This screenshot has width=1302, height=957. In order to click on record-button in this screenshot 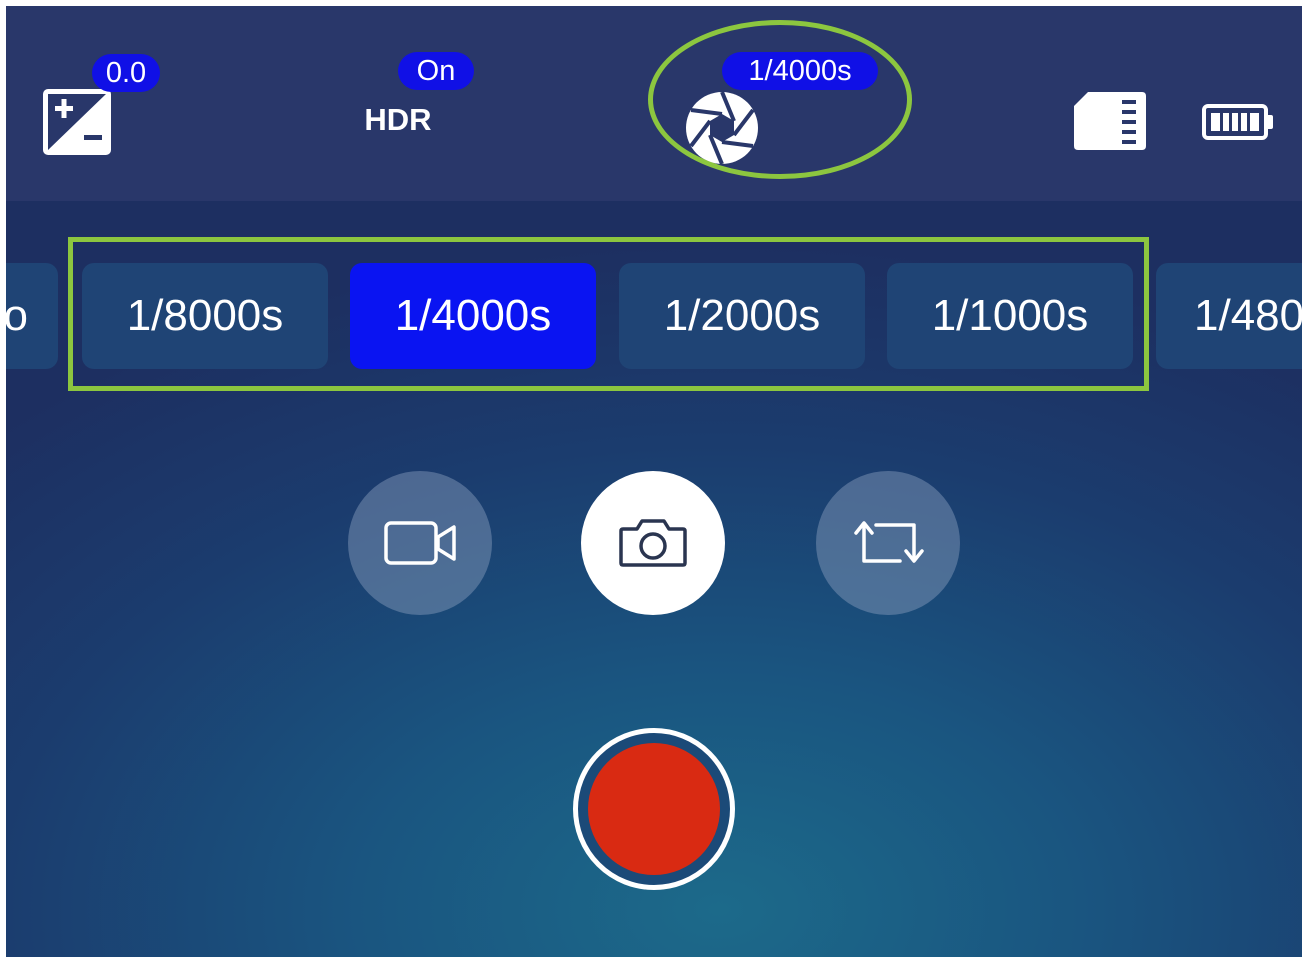, I will do `click(654, 809)`.